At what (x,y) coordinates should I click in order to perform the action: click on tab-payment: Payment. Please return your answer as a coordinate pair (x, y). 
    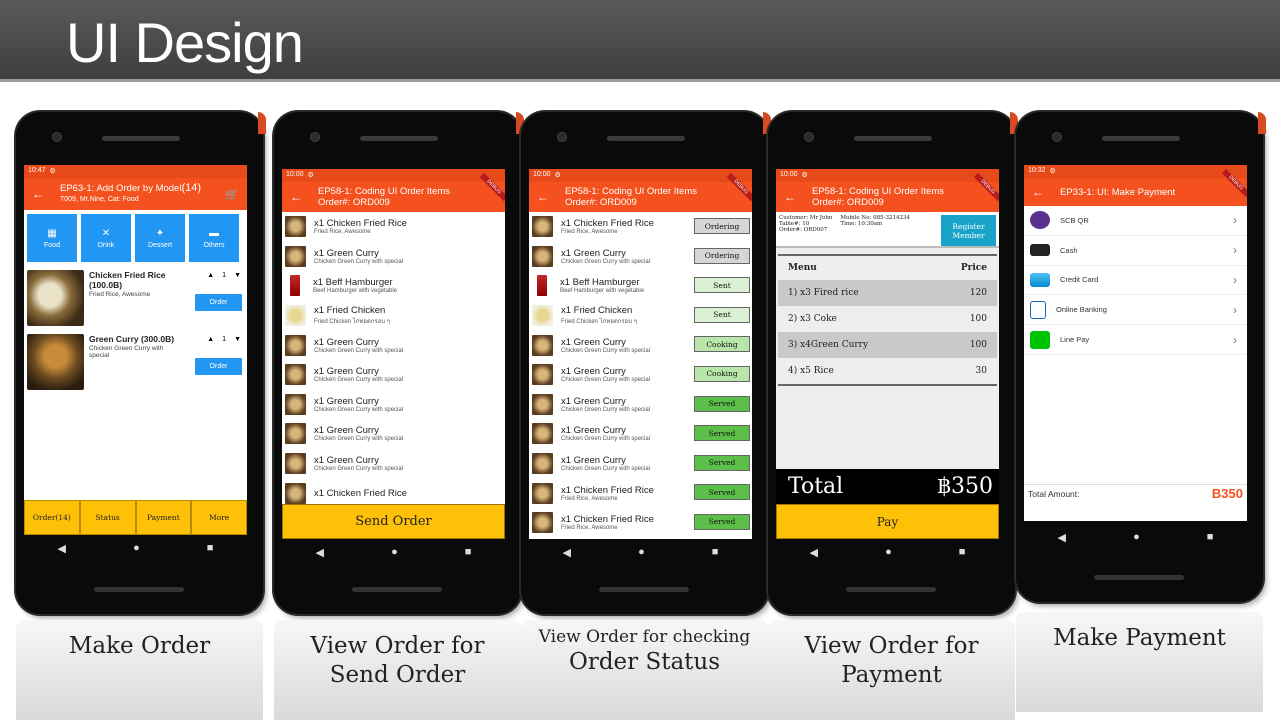
    Looking at the image, I should click on (163, 517).